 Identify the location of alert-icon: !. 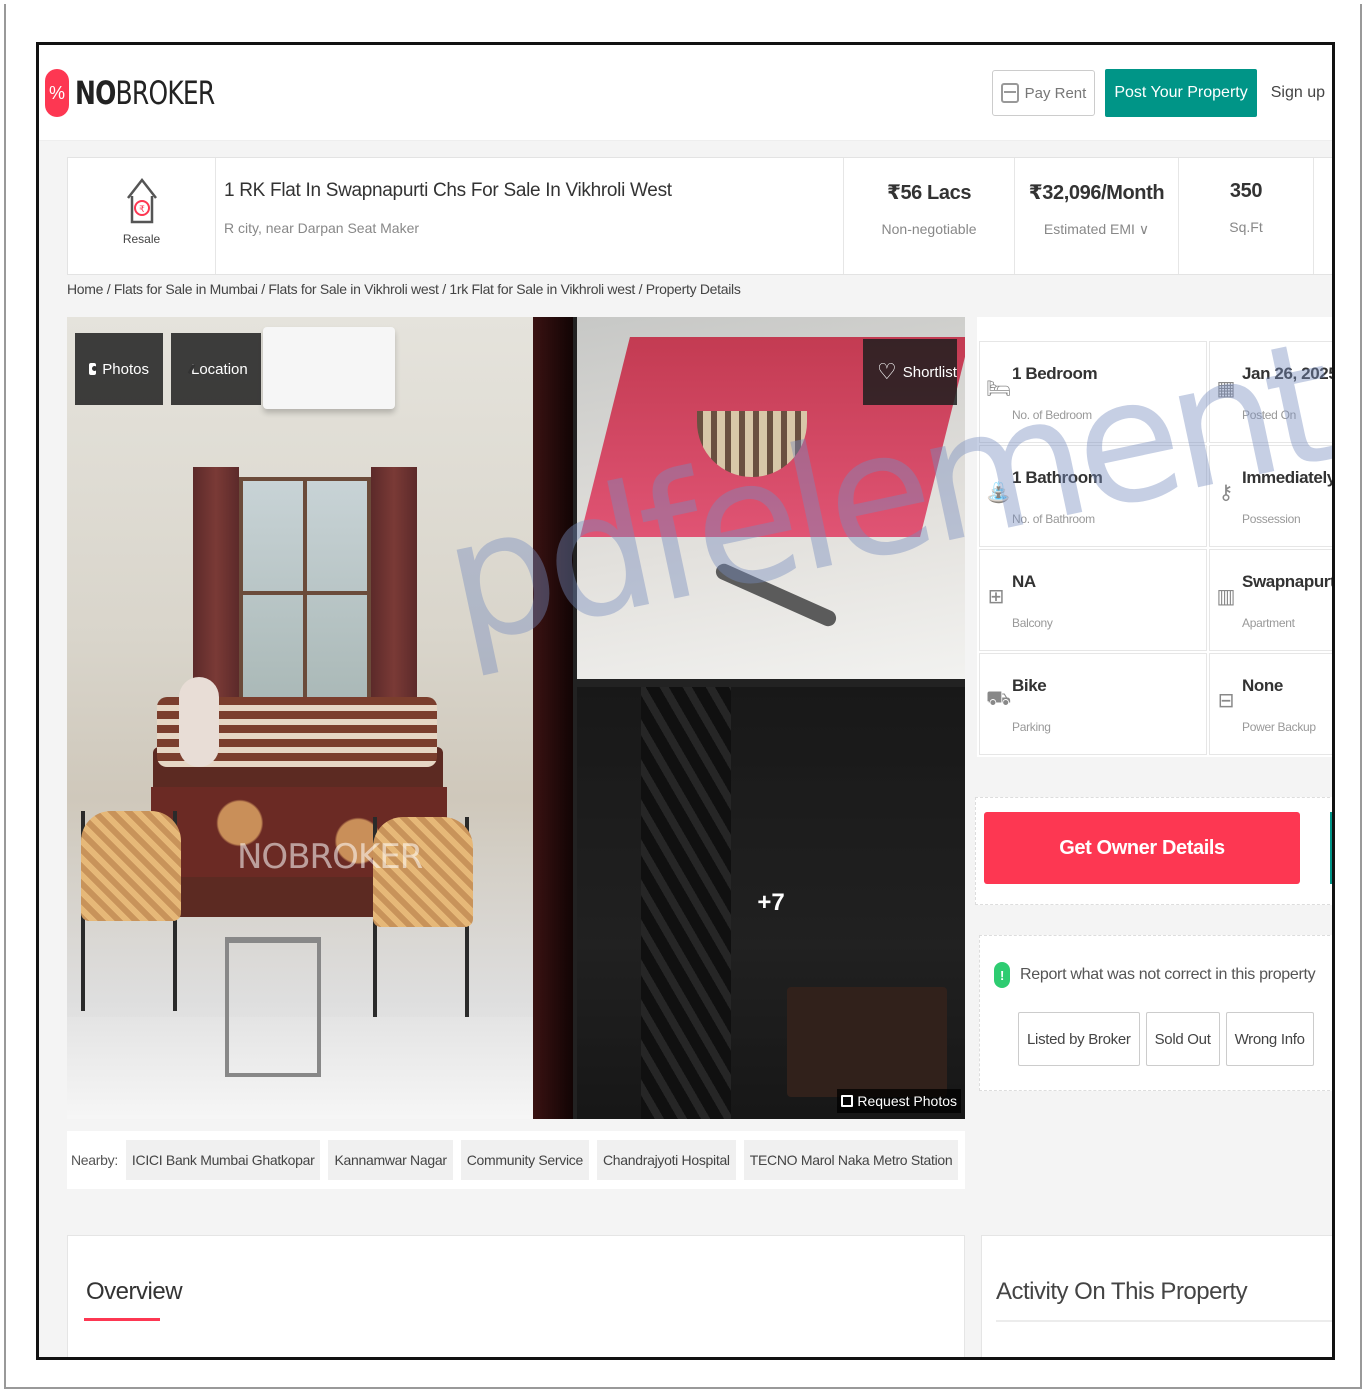
(1002, 975).